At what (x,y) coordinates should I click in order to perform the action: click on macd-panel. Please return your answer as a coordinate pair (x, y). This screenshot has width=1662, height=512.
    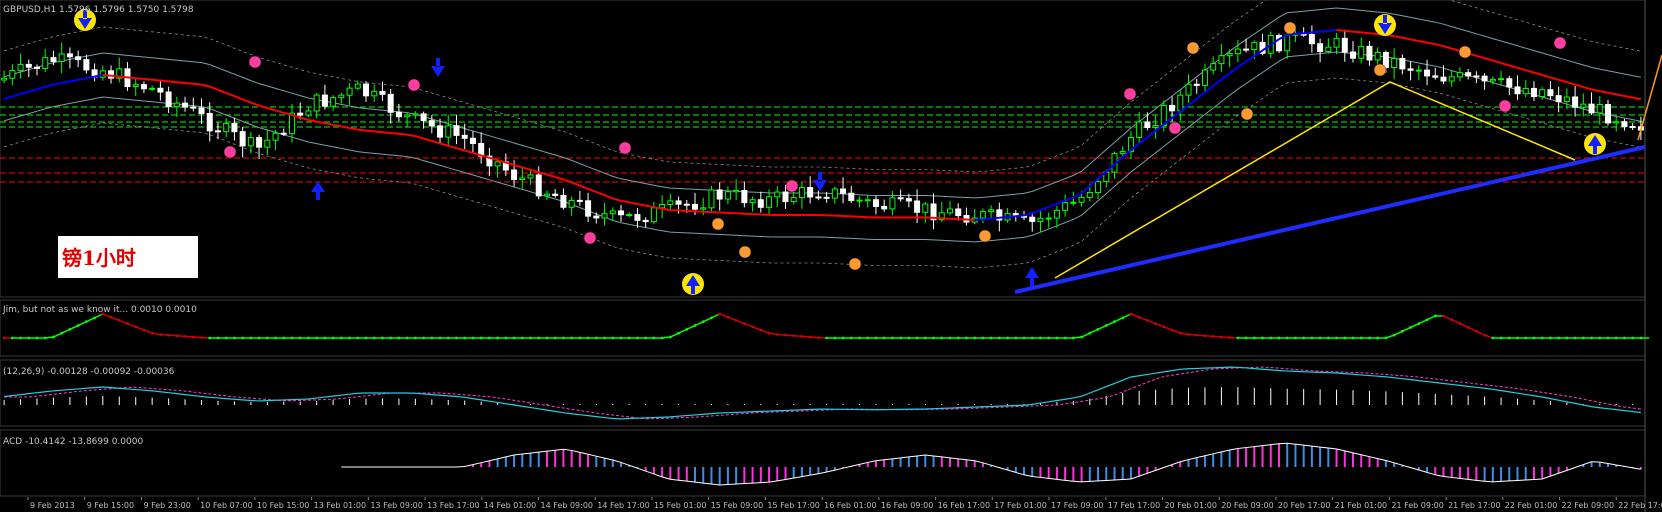
    Looking at the image, I should click on (822, 393).